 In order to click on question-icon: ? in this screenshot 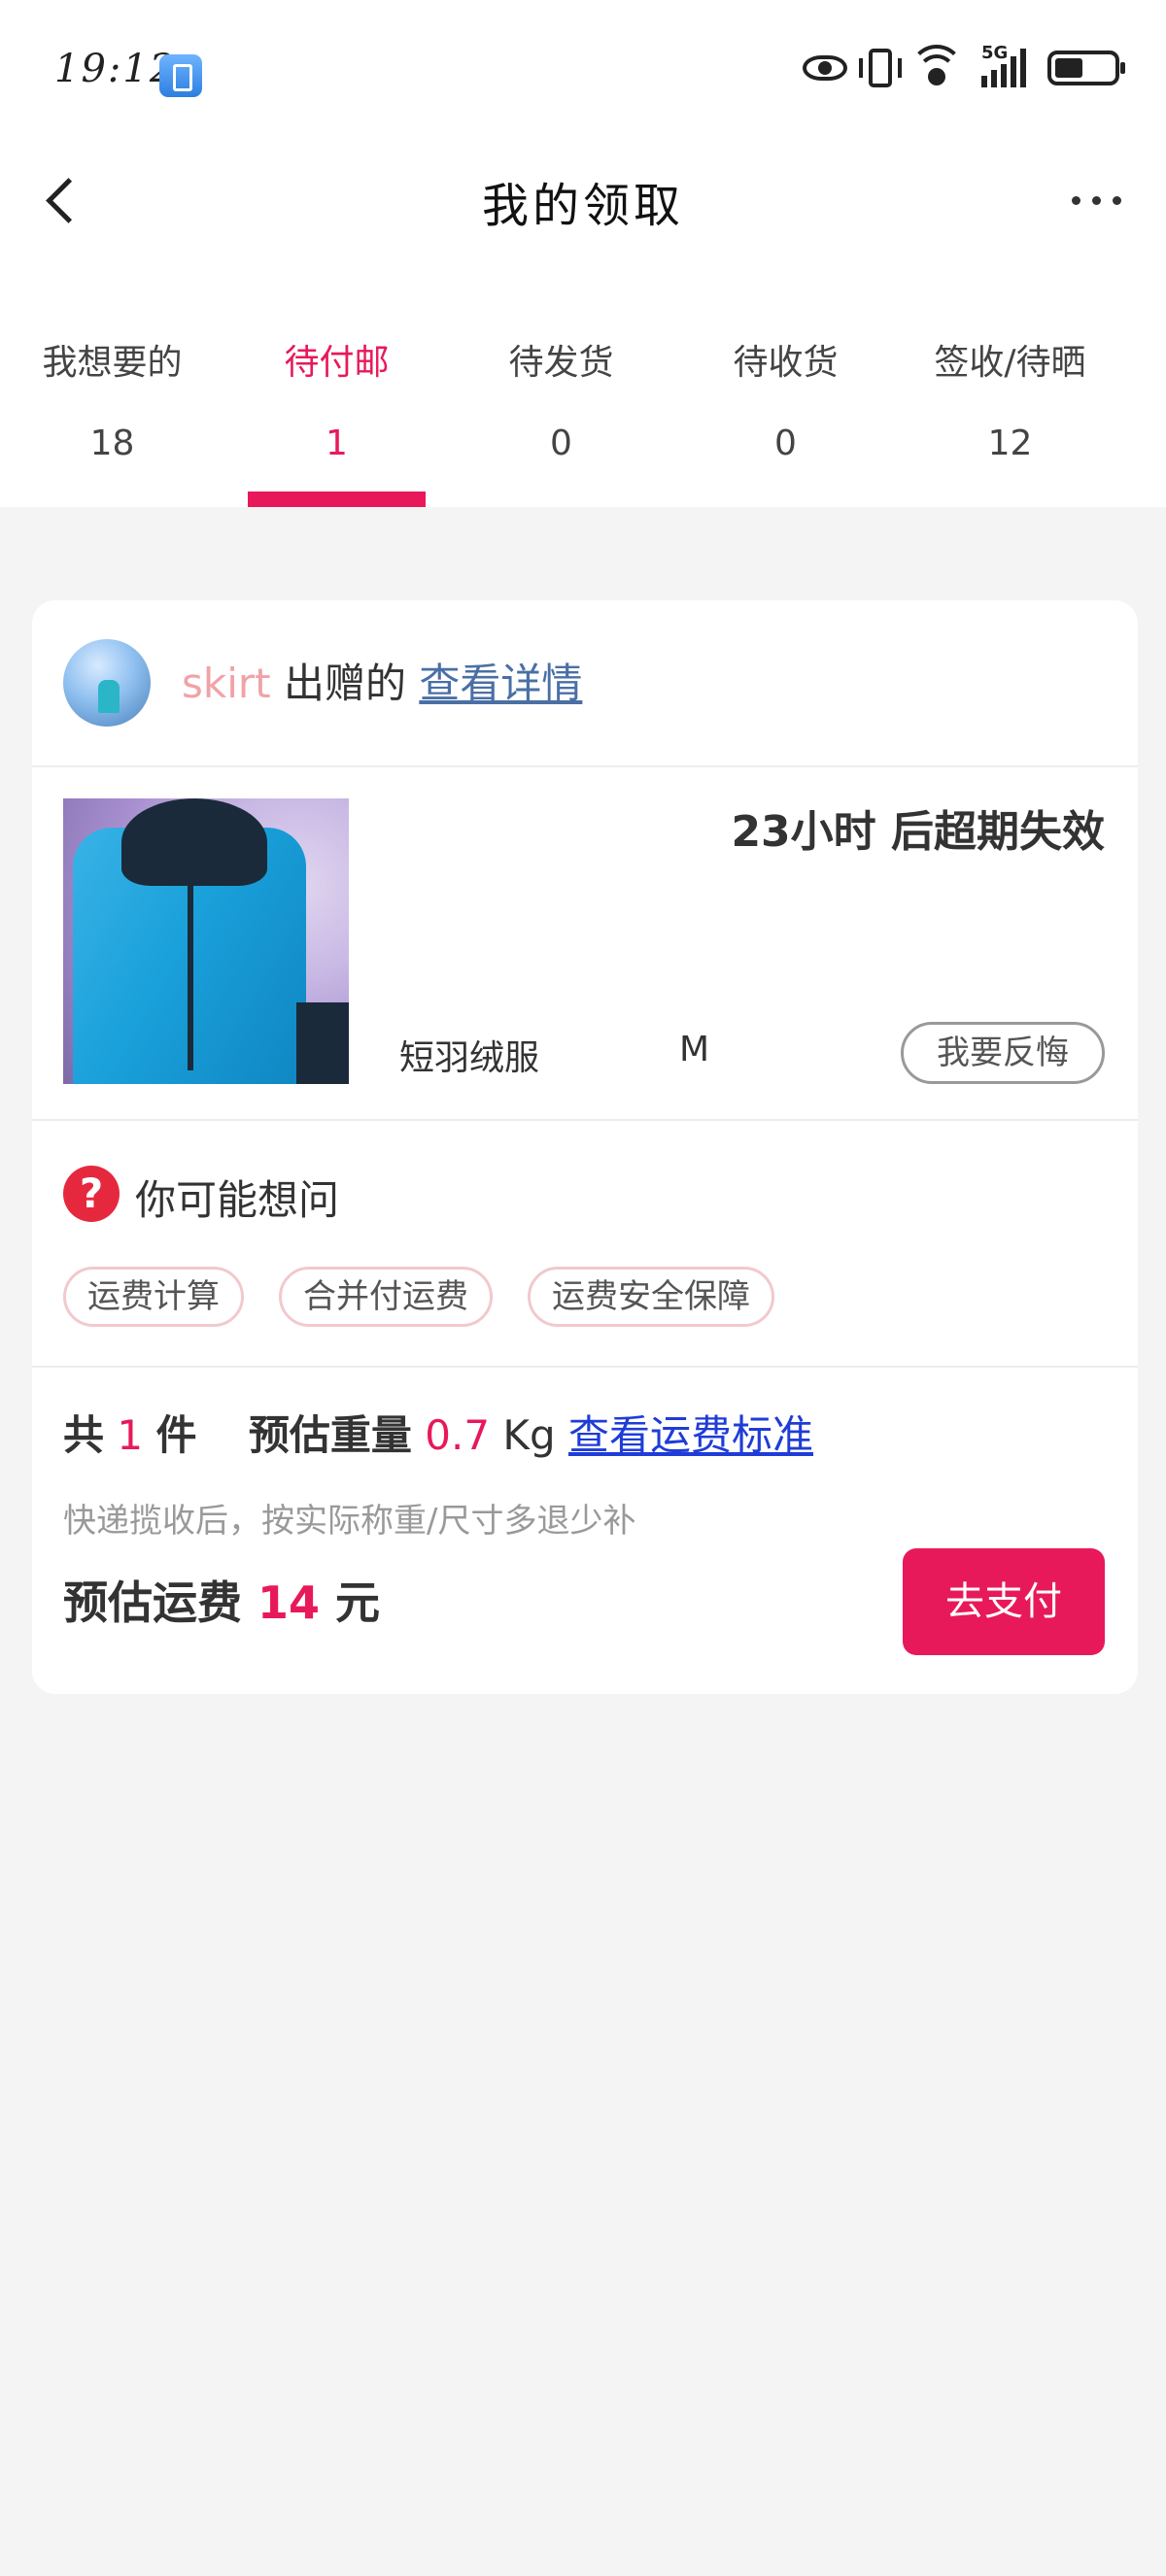, I will do `click(91, 1194)`.